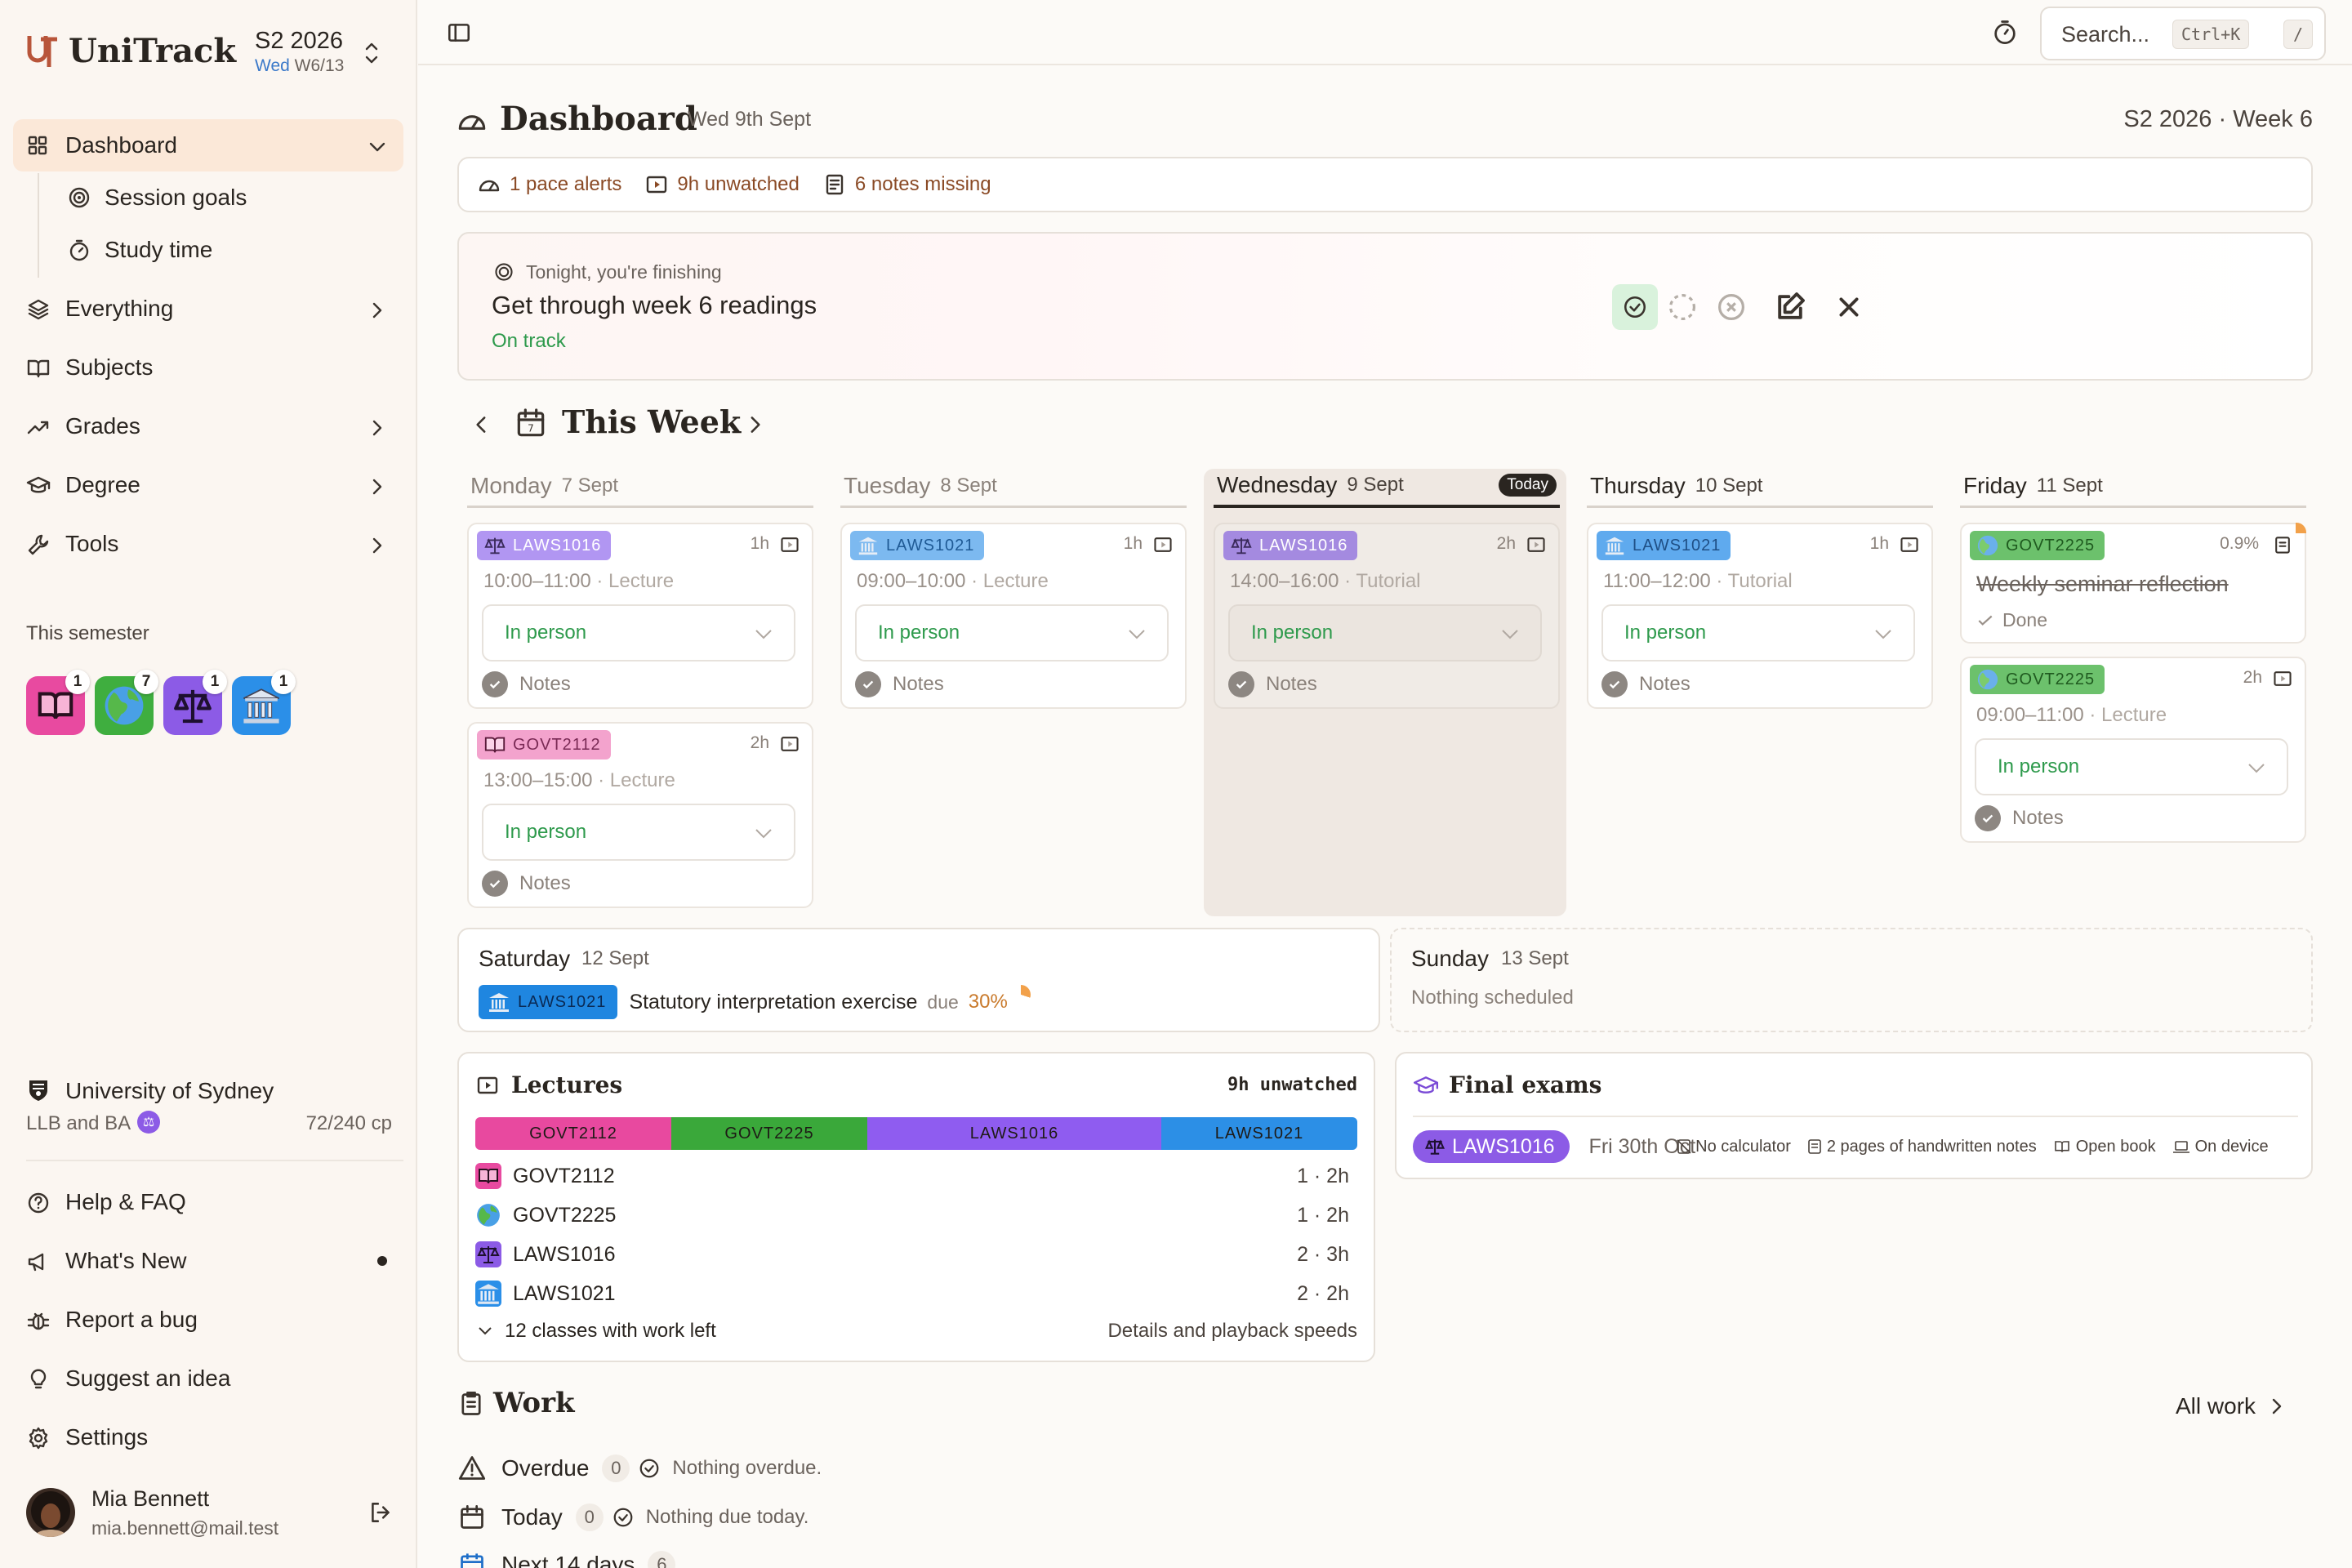  I want to click on notes-alert: 6 notes missing, so click(906, 184).